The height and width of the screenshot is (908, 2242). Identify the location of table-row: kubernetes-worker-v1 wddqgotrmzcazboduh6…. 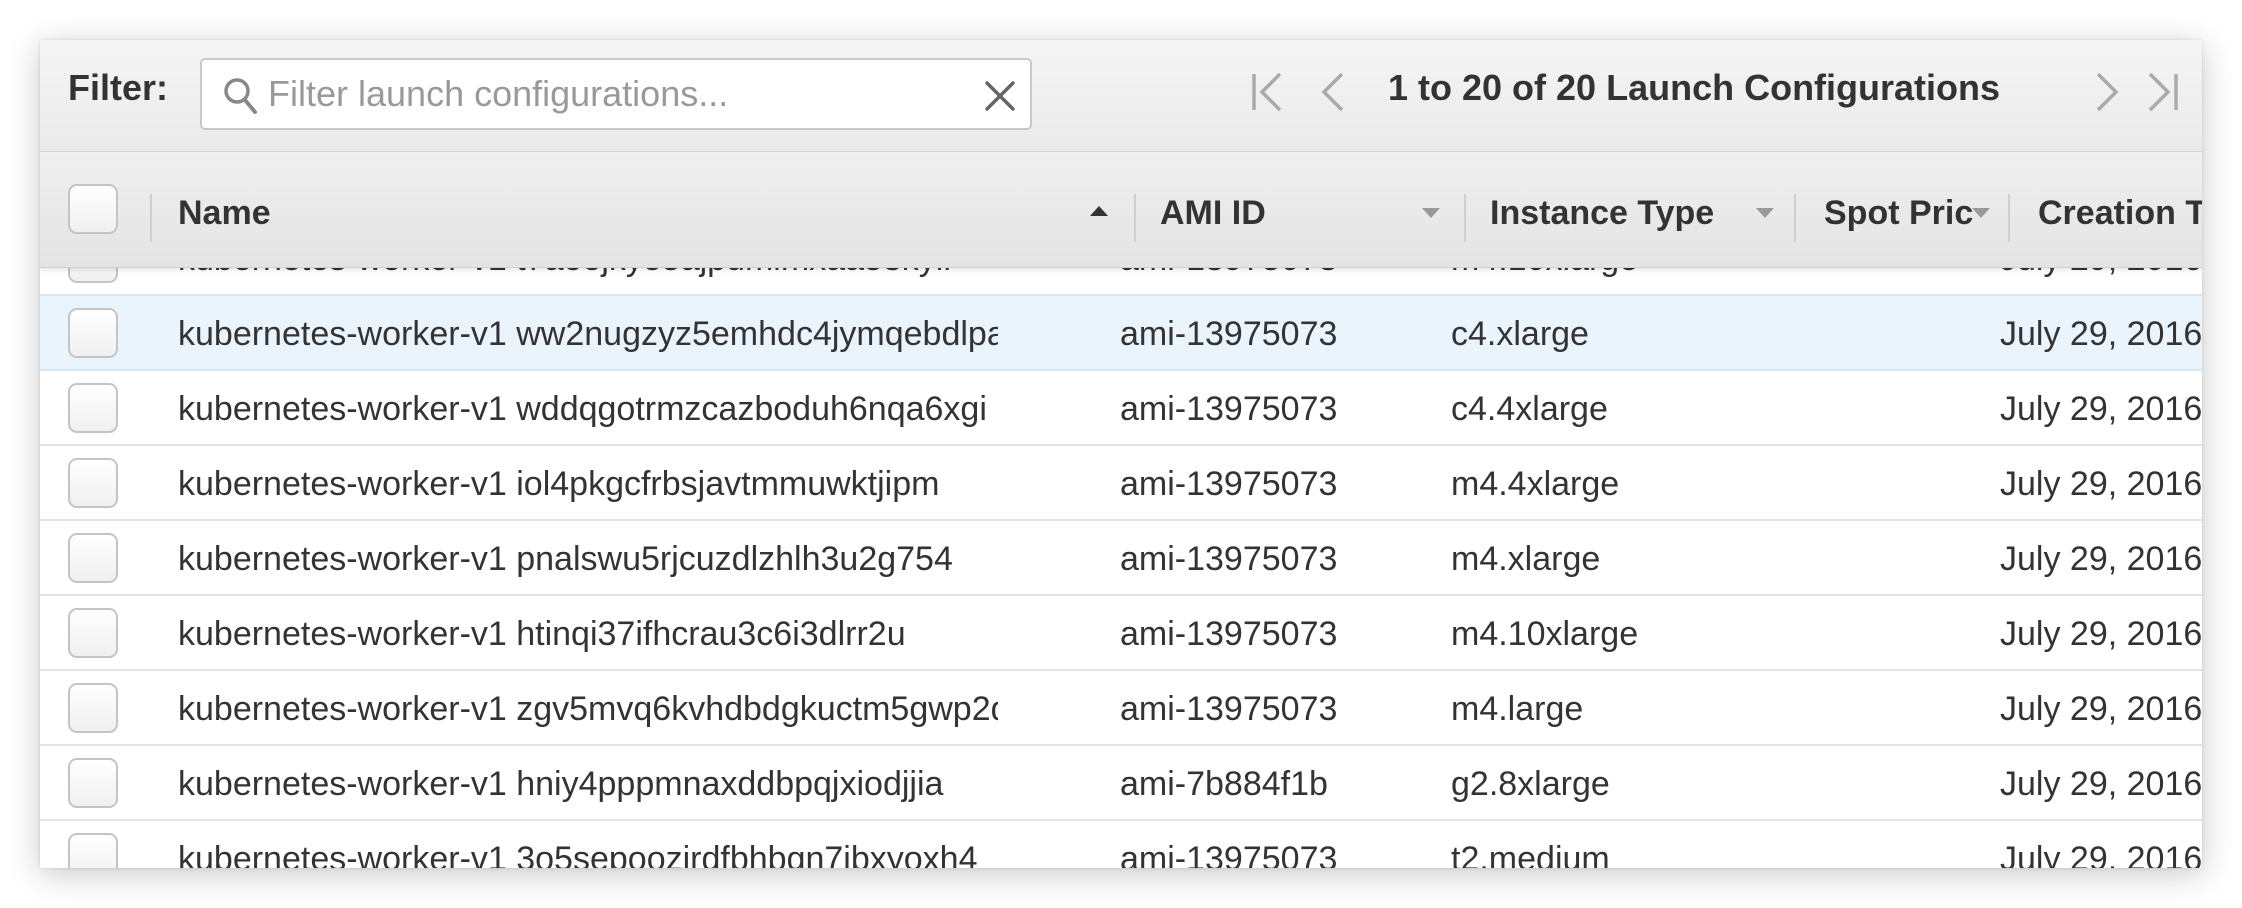
(1121, 408).